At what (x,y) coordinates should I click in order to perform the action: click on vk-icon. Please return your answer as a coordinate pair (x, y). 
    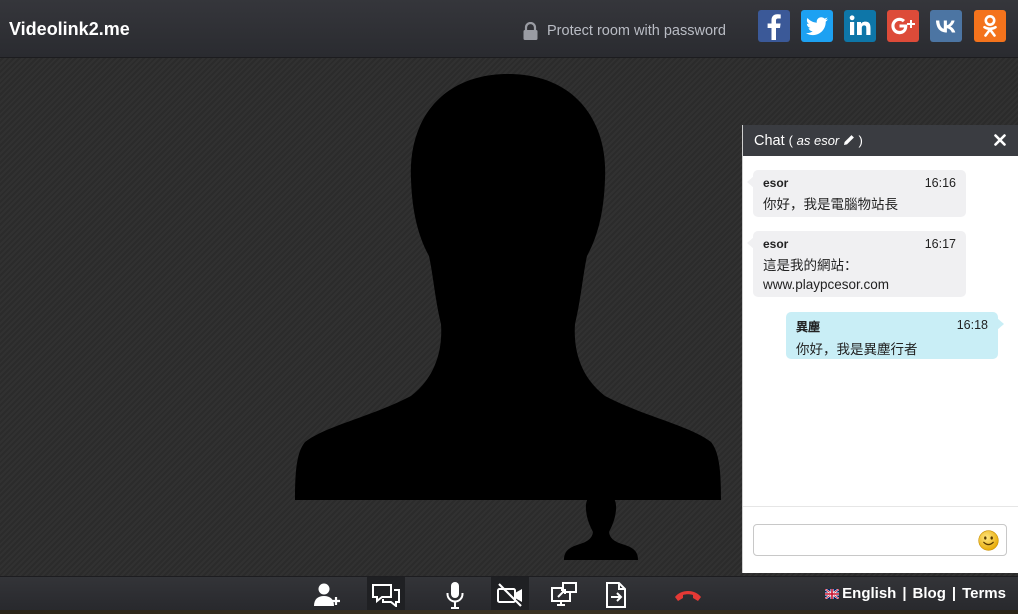
    Looking at the image, I should click on (946, 26).